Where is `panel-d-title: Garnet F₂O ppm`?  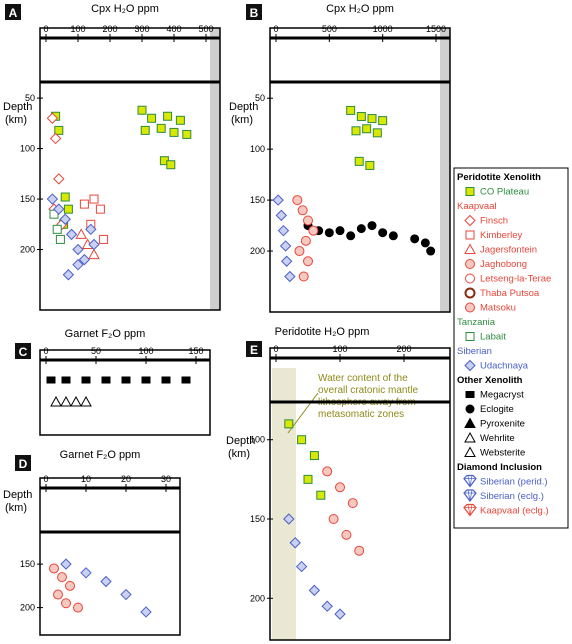
panel-d-title: Garnet F₂O ppm is located at coordinates (100, 455).